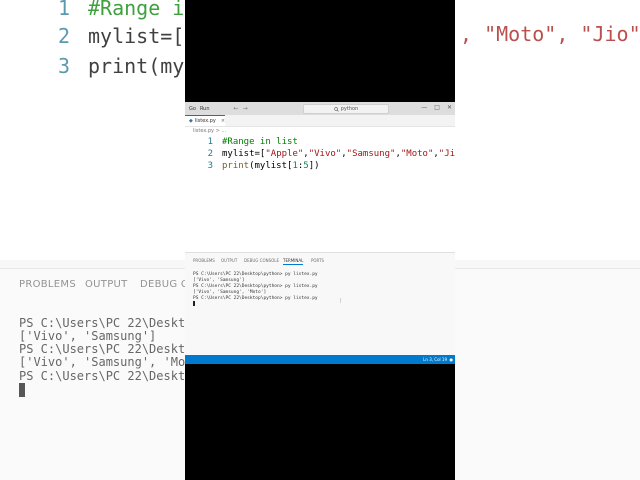 The height and width of the screenshot is (480, 640). What do you see at coordinates (424, 107) in the screenshot?
I see `minimize-icon: —` at bounding box center [424, 107].